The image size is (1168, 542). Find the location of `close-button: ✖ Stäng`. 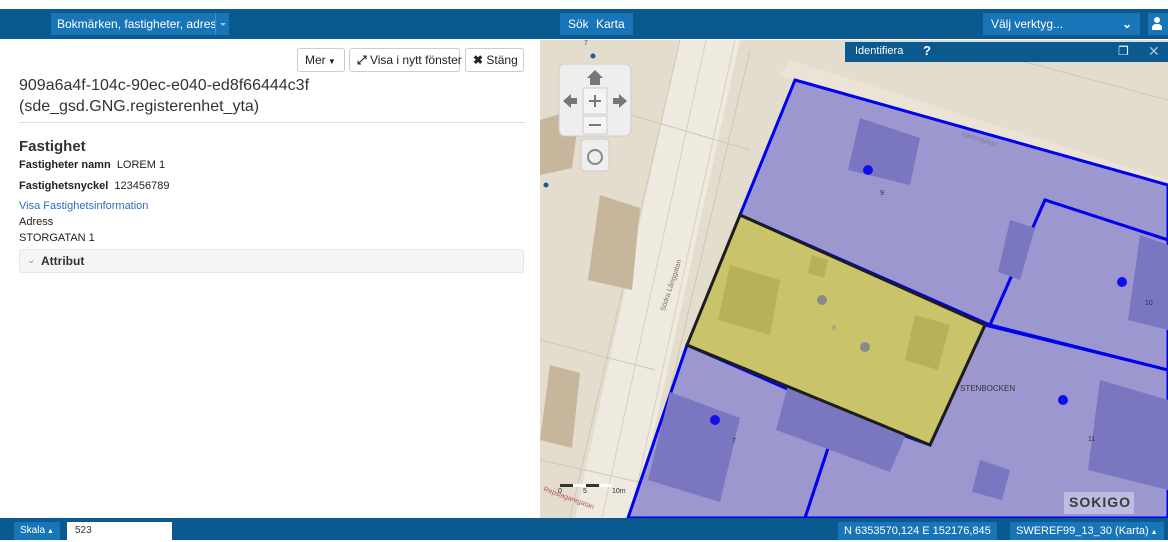

close-button: ✖ Stäng is located at coordinates (494, 60).